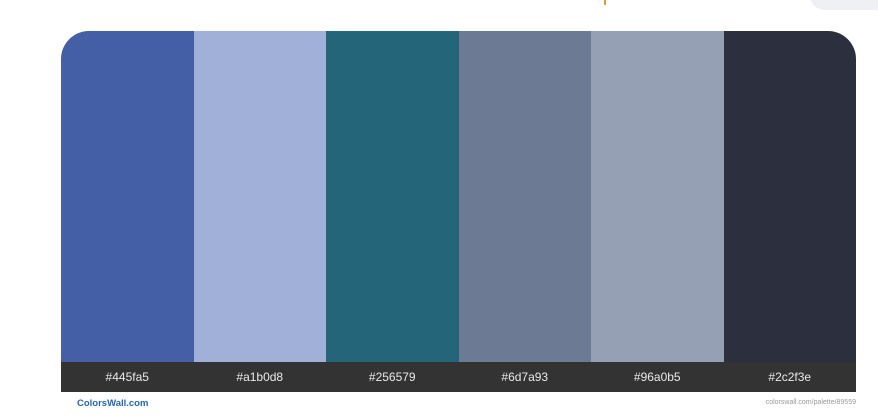 This screenshot has width=878, height=420. Describe the element at coordinates (789, 377) in the screenshot. I see `swatch-hex-label: #2c2f3e` at that location.